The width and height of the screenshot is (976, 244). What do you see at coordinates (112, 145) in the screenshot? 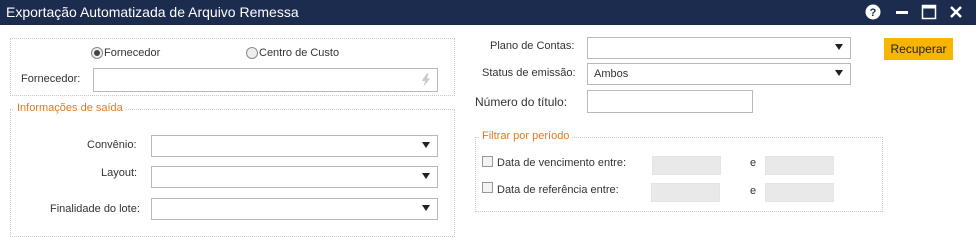
I see `convenio-label: Convênio:` at bounding box center [112, 145].